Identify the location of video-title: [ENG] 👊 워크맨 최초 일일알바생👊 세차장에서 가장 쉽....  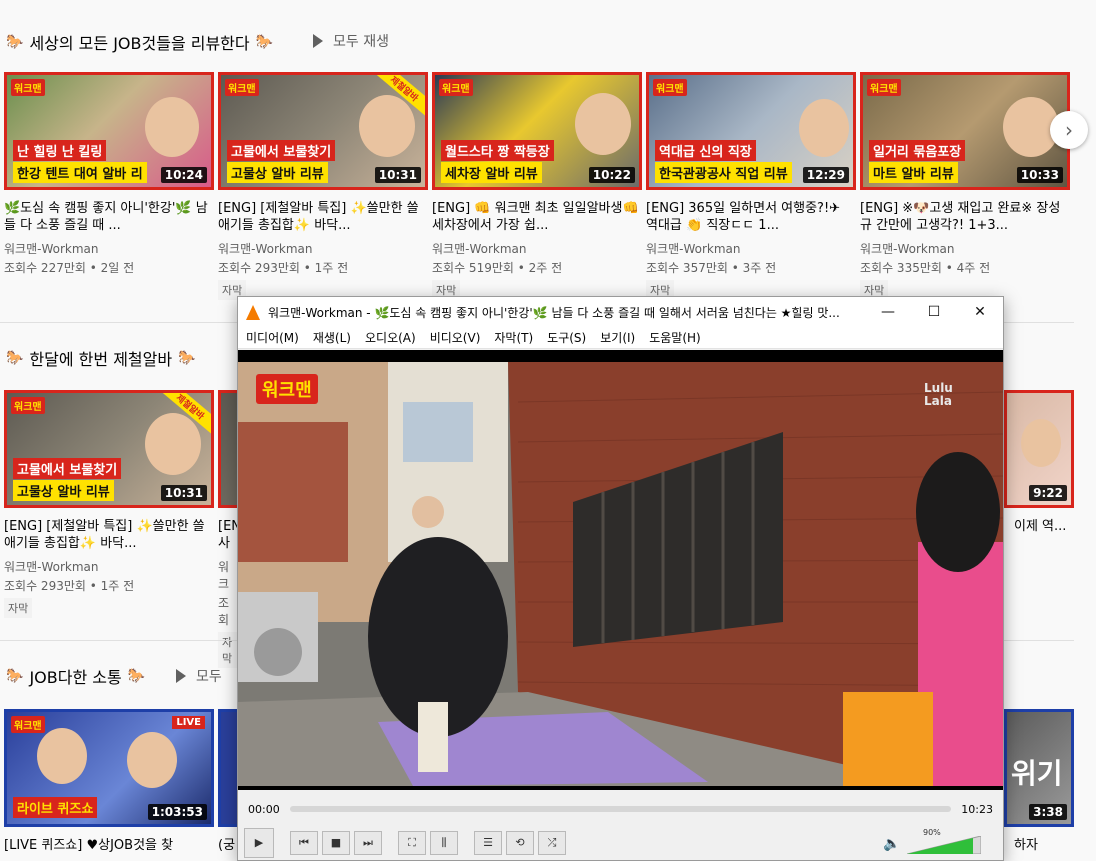
(537, 217).